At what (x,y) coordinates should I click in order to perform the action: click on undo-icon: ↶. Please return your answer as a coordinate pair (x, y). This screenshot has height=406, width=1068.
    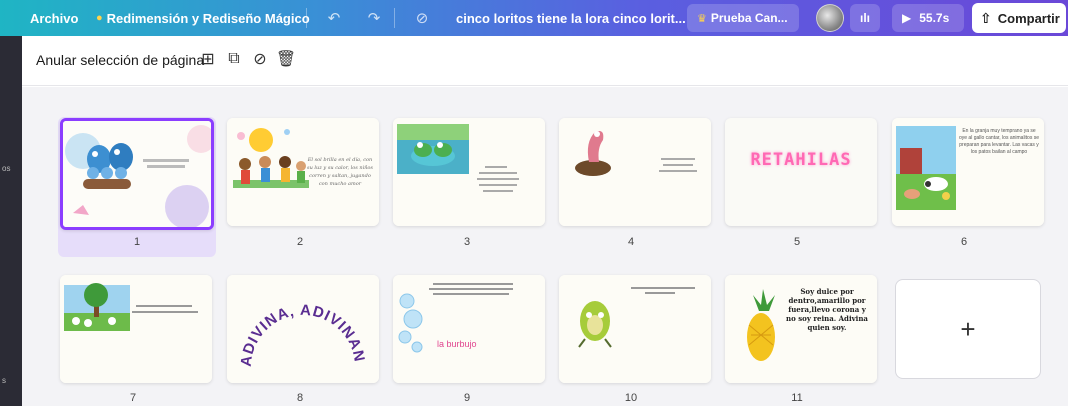
    Looking at the image, I should click on (334, 18).